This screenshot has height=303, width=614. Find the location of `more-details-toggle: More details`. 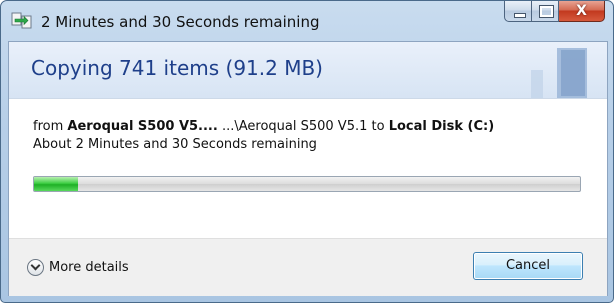

more-details-toggle: More details is located at coordinates (78, 267).